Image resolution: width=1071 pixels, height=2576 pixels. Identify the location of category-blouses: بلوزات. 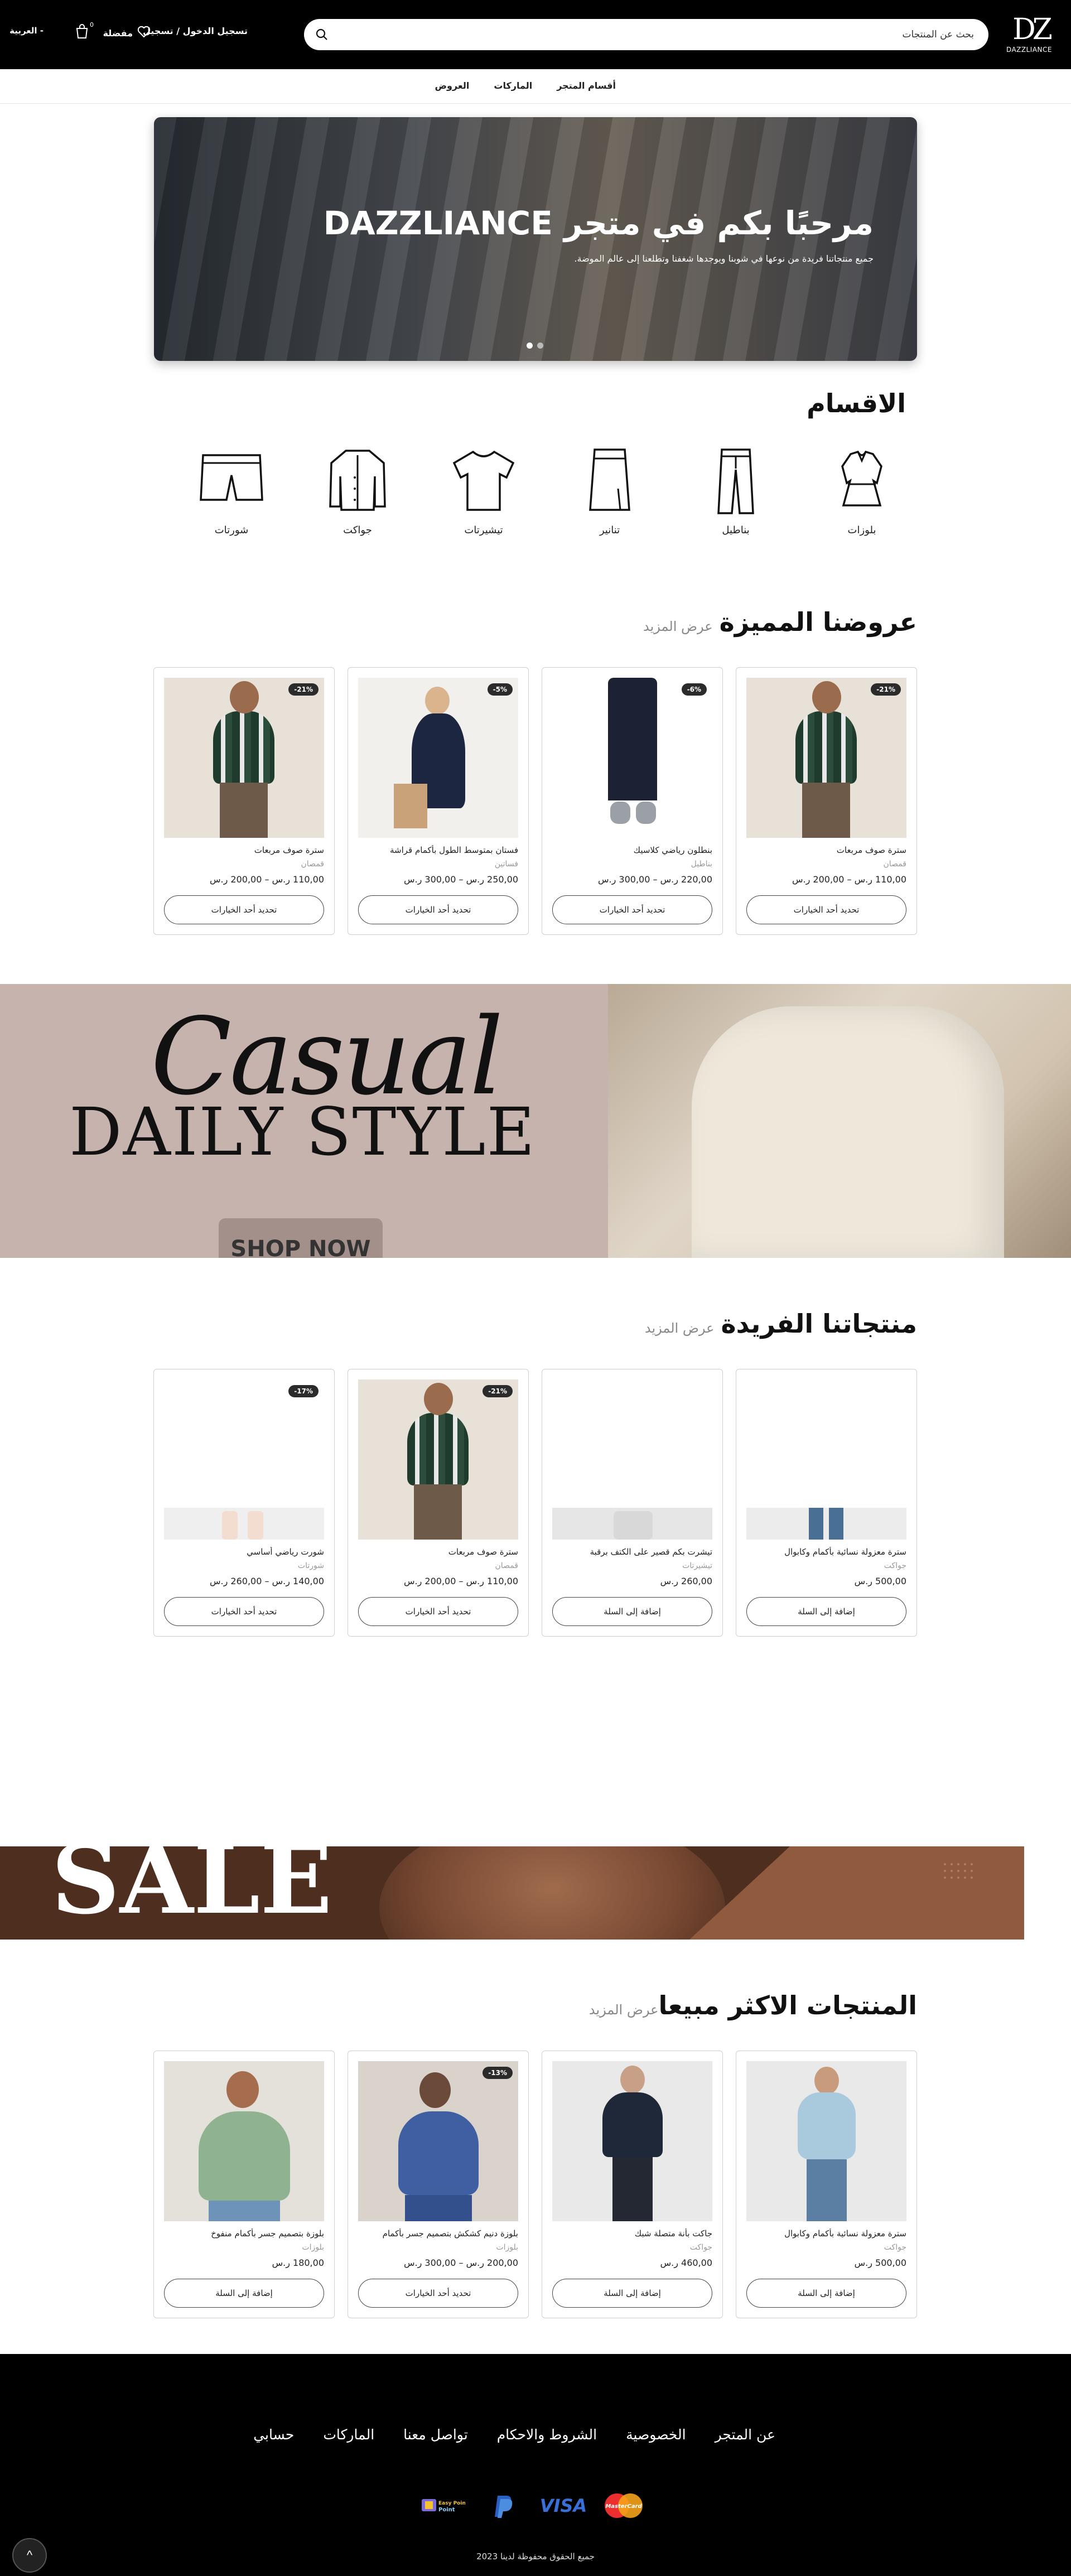
(862, 490).